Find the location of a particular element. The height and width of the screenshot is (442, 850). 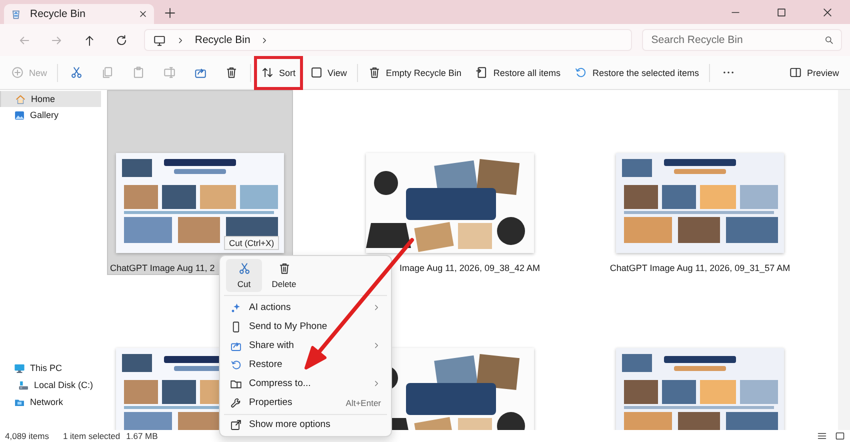

item-count: 4,089 items is located at coordinates (27, 436).